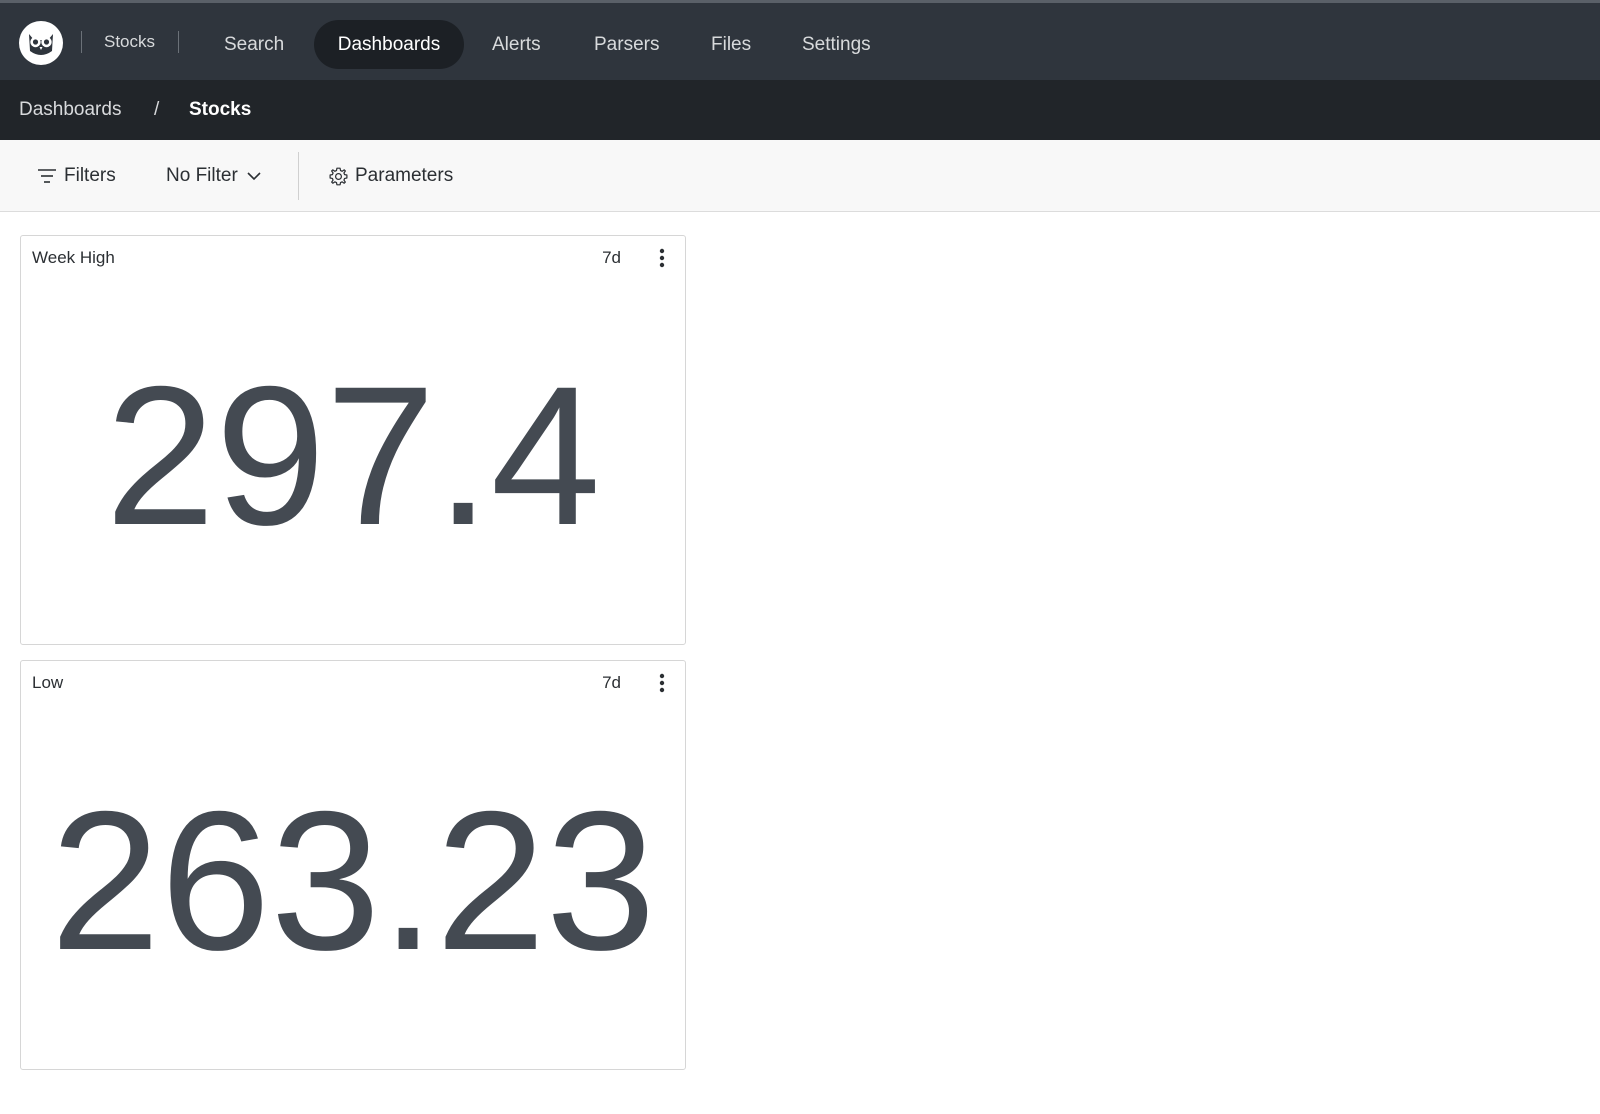 The image size is (1600, 1114). I want to click on parameters-button: Parameters, so click(390, 176).